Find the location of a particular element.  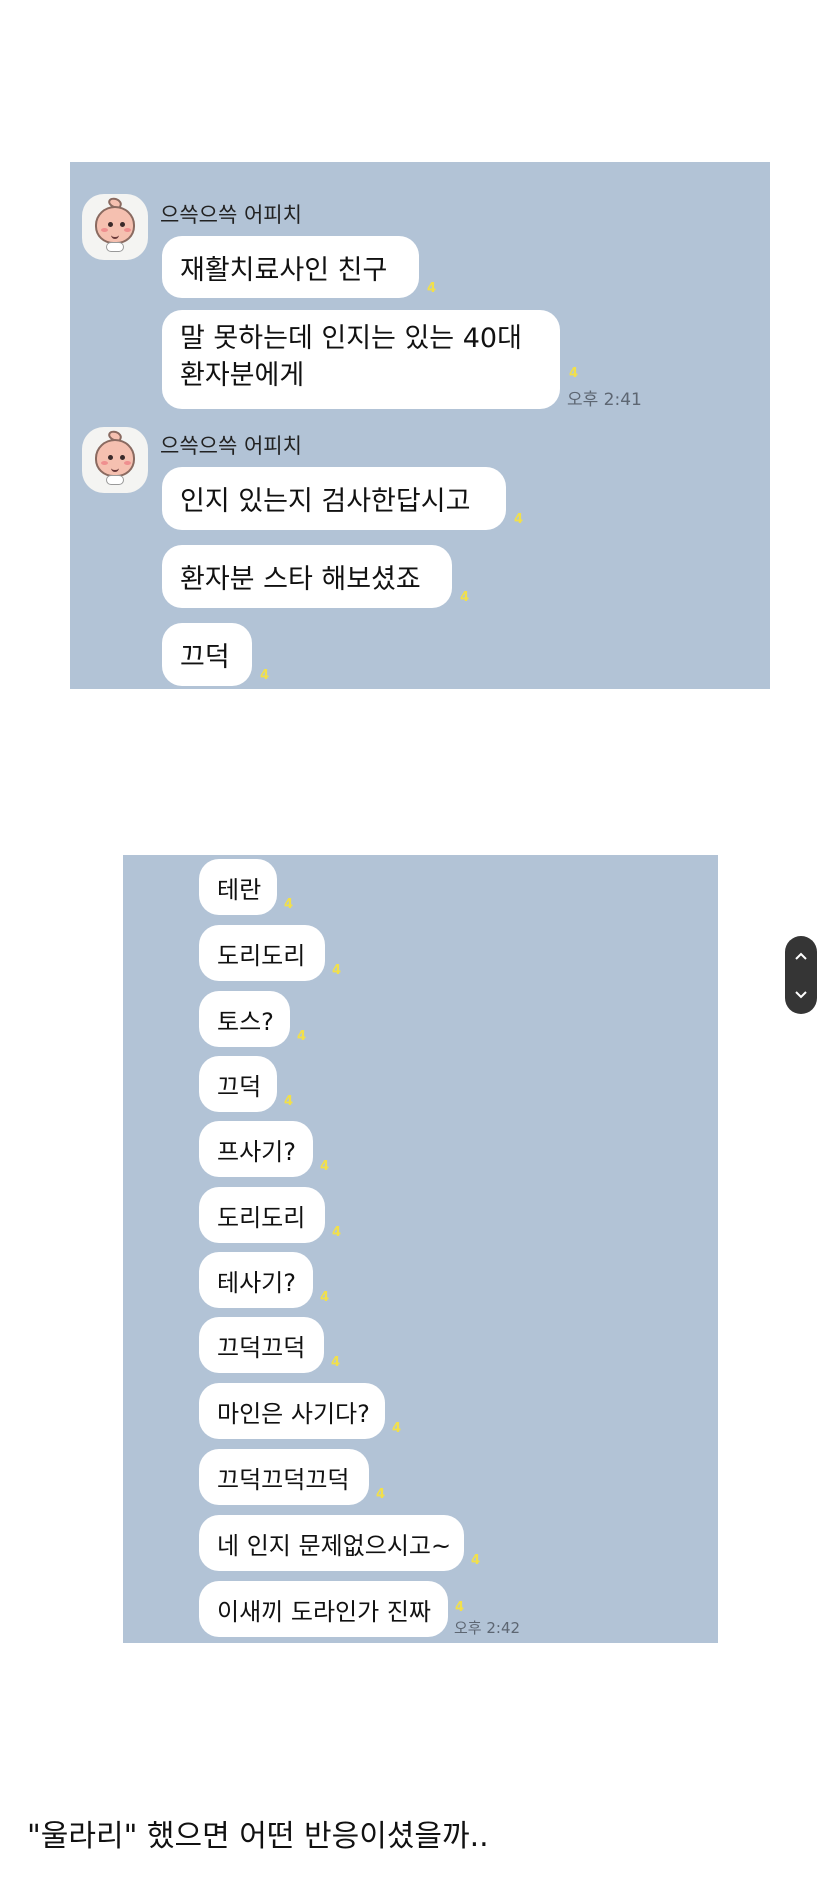

message-bubble: 끄덕끄덕 is located at coordinates (261, 1345).